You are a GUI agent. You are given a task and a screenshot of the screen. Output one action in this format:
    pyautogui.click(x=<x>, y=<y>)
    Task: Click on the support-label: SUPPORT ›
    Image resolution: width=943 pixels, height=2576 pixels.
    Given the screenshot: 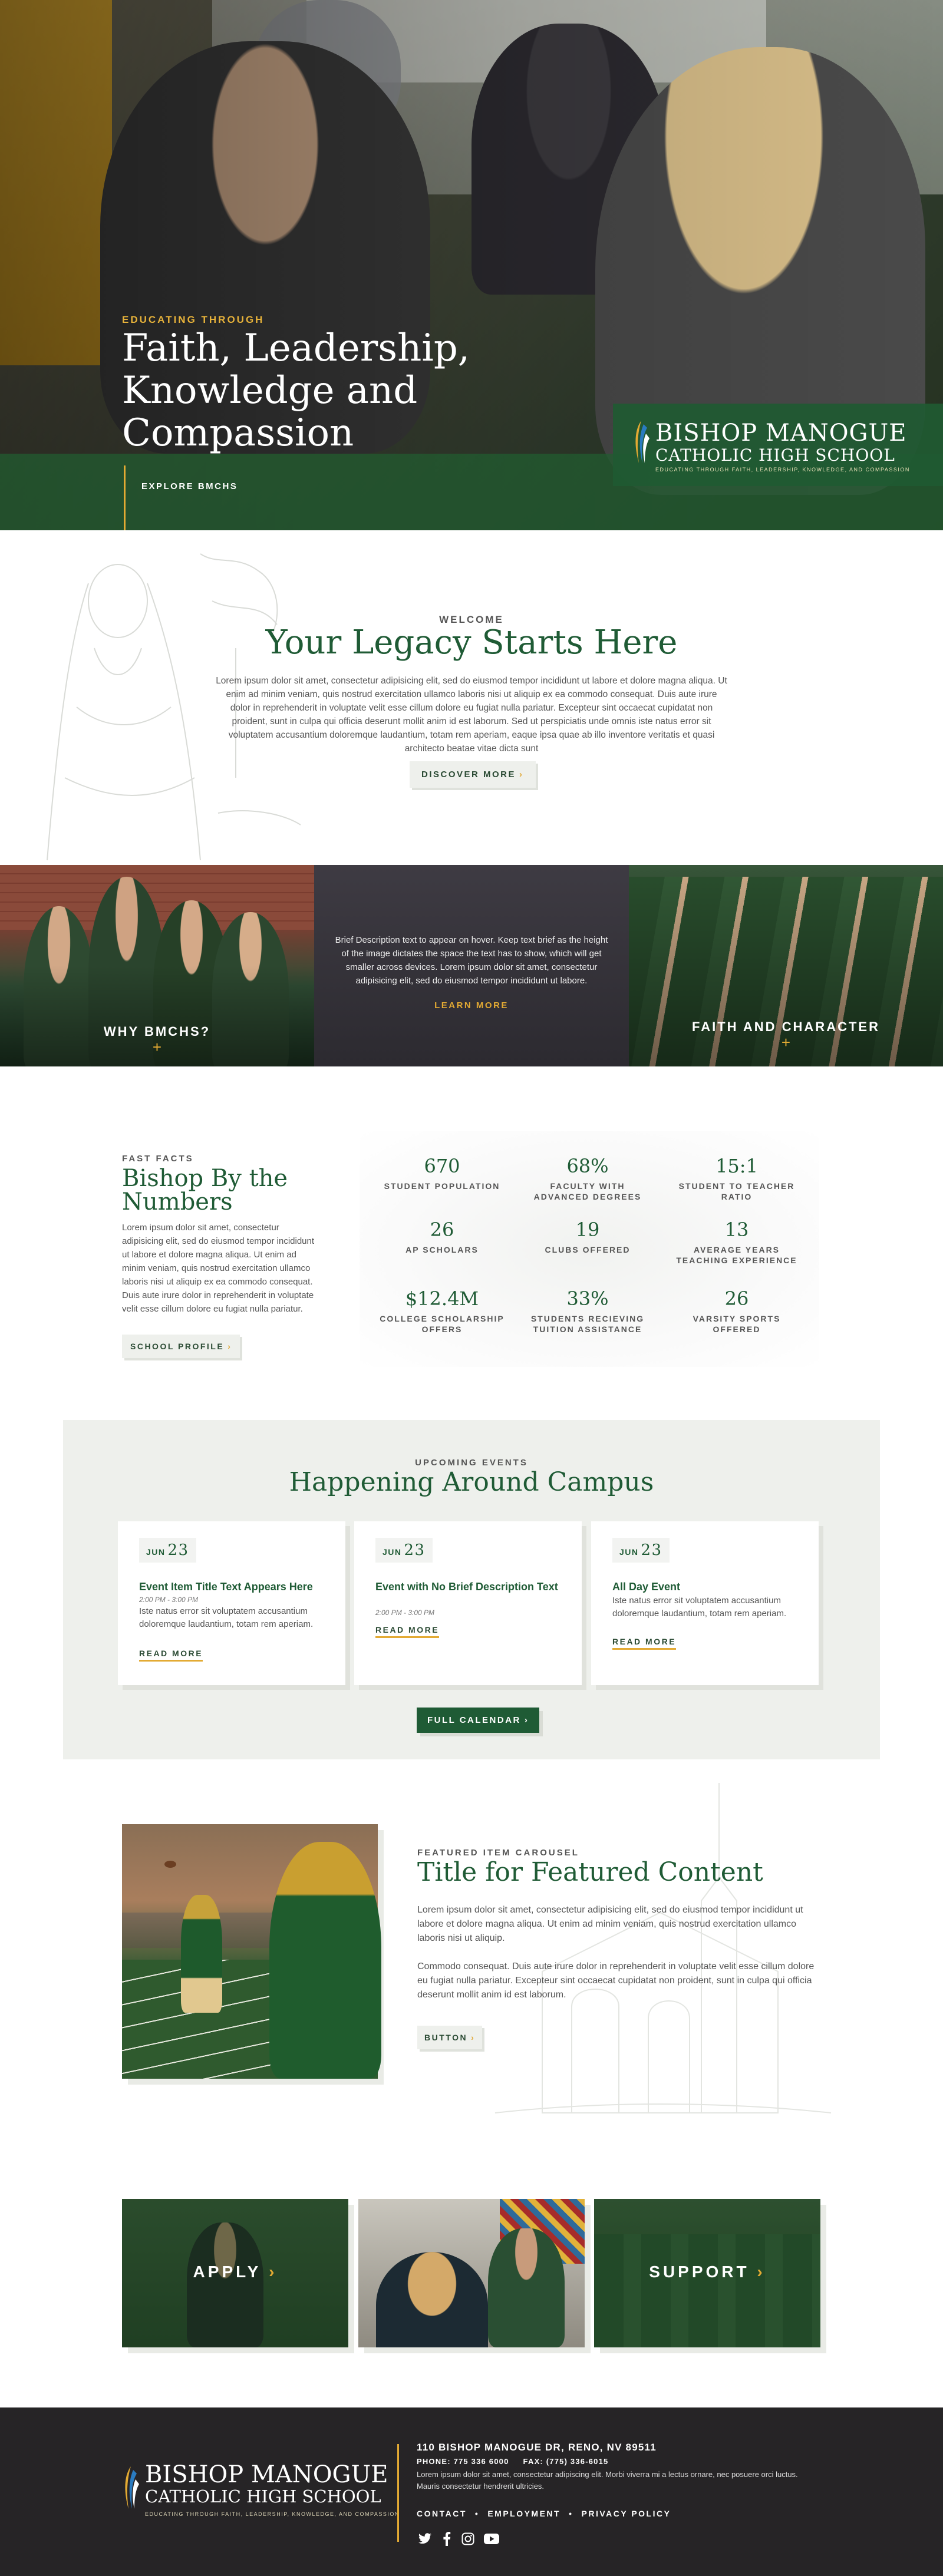 What is the action you would take?
    pyautogui.click(x=707, y=2272)
    